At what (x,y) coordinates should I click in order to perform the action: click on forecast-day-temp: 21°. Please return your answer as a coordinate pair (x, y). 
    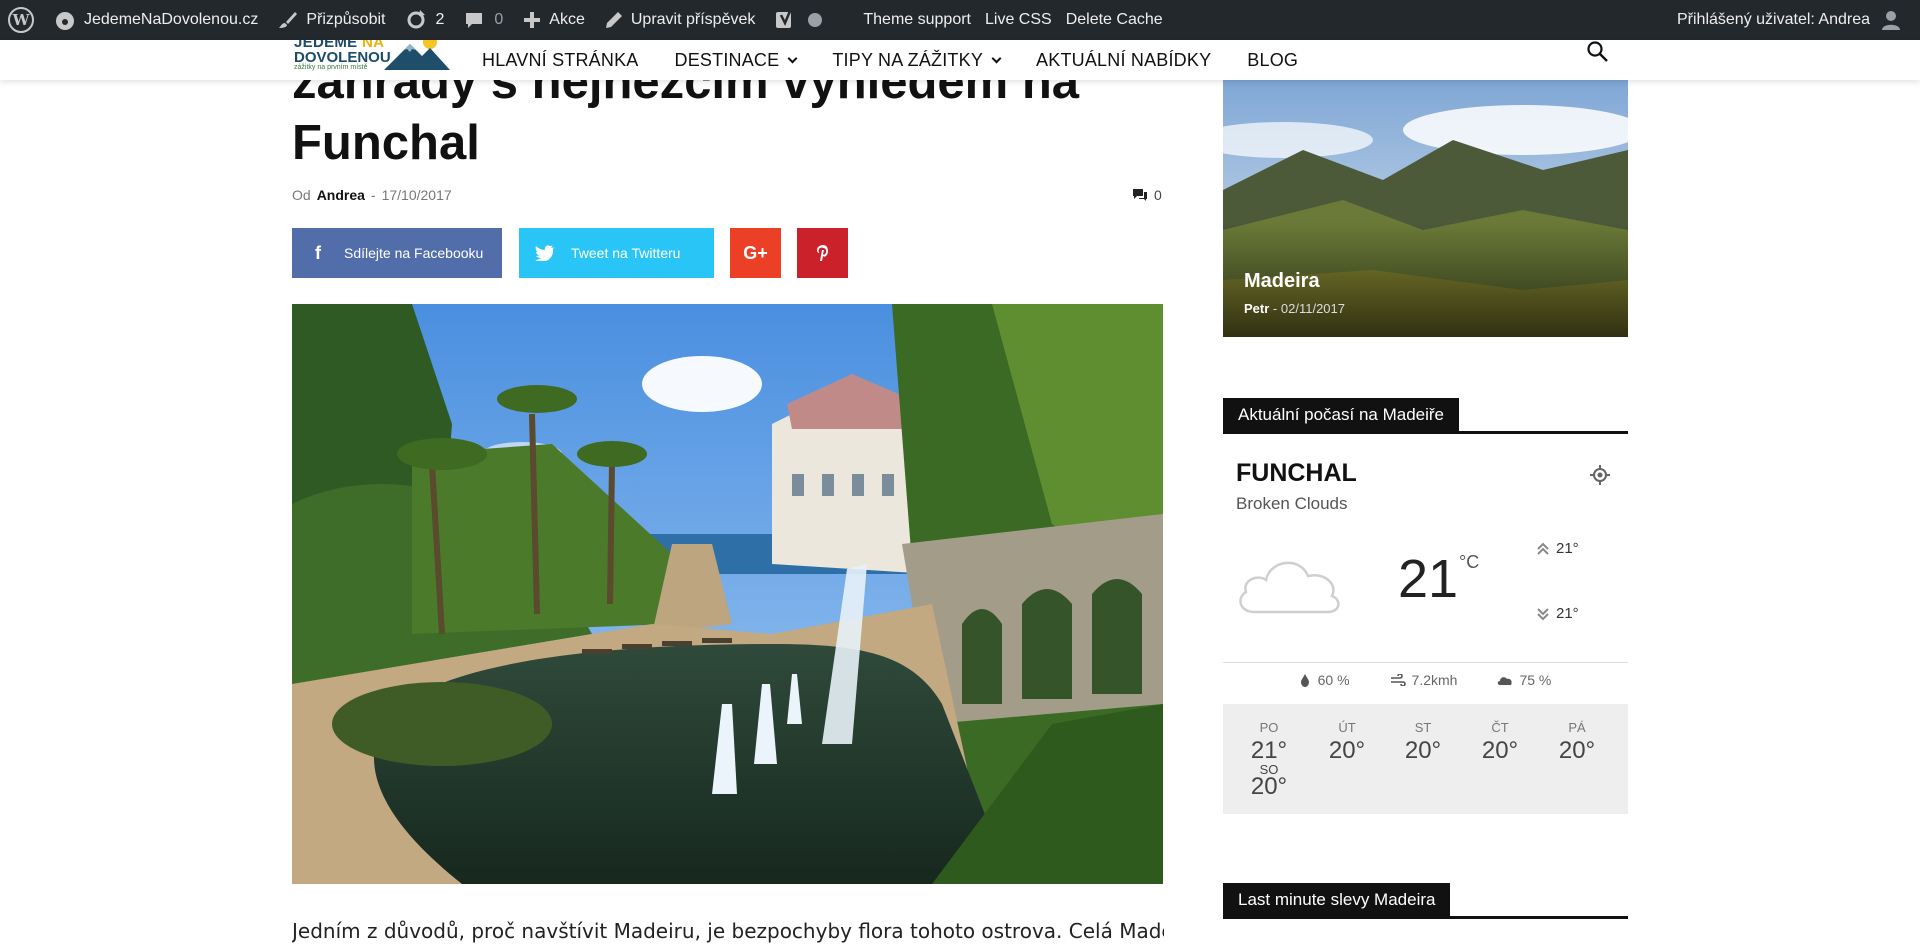
    Looking at the image, I should click on (1269, 750).